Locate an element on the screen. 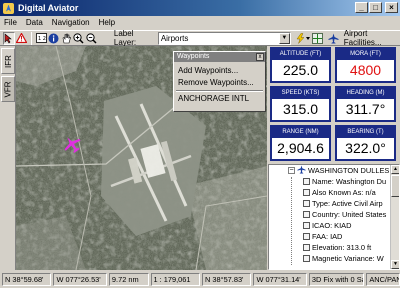 This screenshot has height=288, width=400. menu-data: Data is located at coordinates (34, 22).